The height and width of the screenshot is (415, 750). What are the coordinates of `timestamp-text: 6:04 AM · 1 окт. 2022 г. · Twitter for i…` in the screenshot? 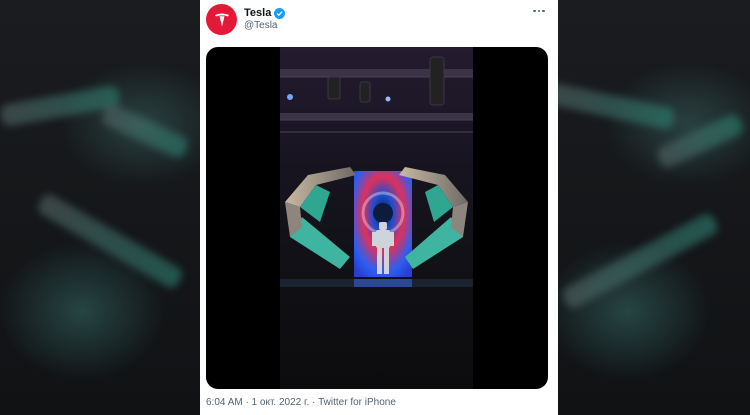 It's located at (301, 402).